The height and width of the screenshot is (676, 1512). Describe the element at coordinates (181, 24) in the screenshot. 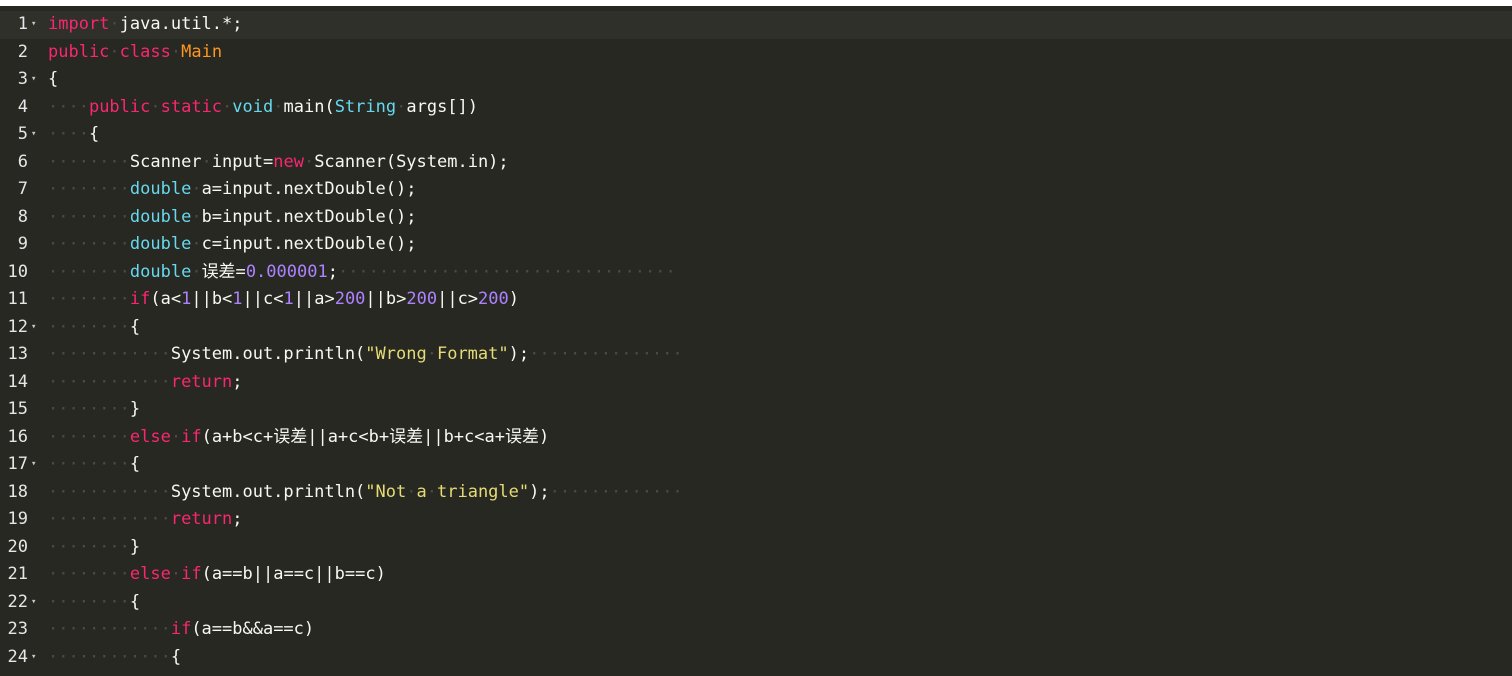

I see `code-token: java.util.*;` at that location.